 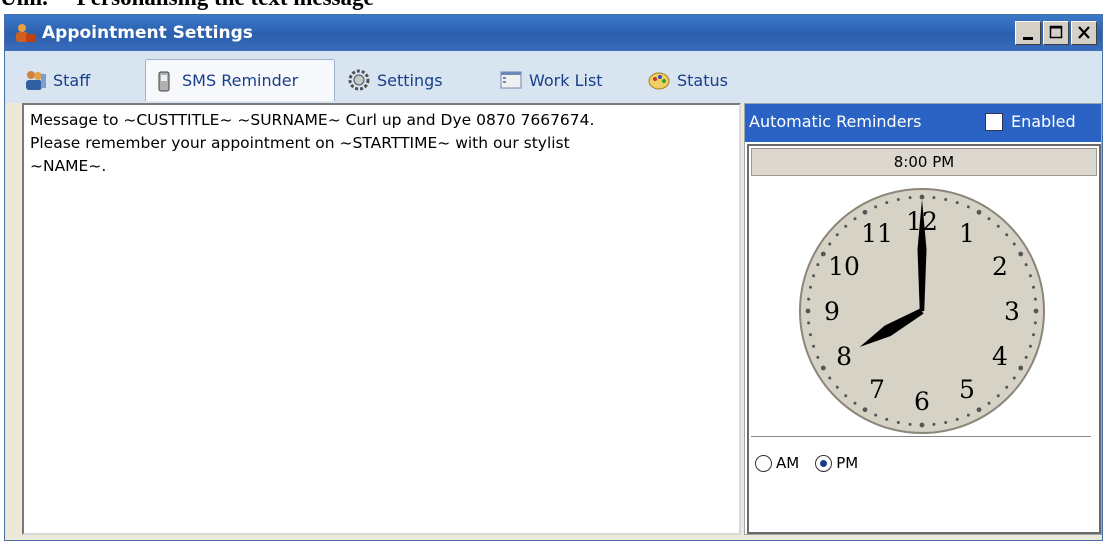 I want to click on tab-settings-label: Settings, so click(x=410, y=80).